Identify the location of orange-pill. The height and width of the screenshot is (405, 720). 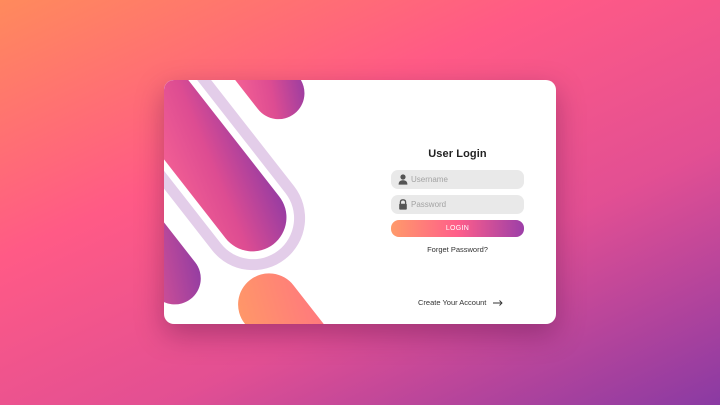
(296, 298).